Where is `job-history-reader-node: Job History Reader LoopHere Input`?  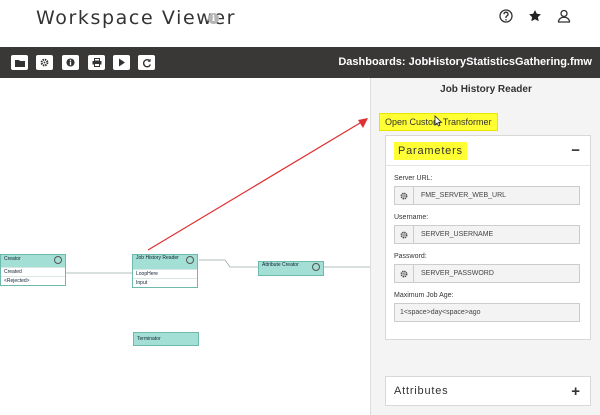 job-history-reader-node: Job History Reader LoopHere Input is located at coordinates (165, 271).